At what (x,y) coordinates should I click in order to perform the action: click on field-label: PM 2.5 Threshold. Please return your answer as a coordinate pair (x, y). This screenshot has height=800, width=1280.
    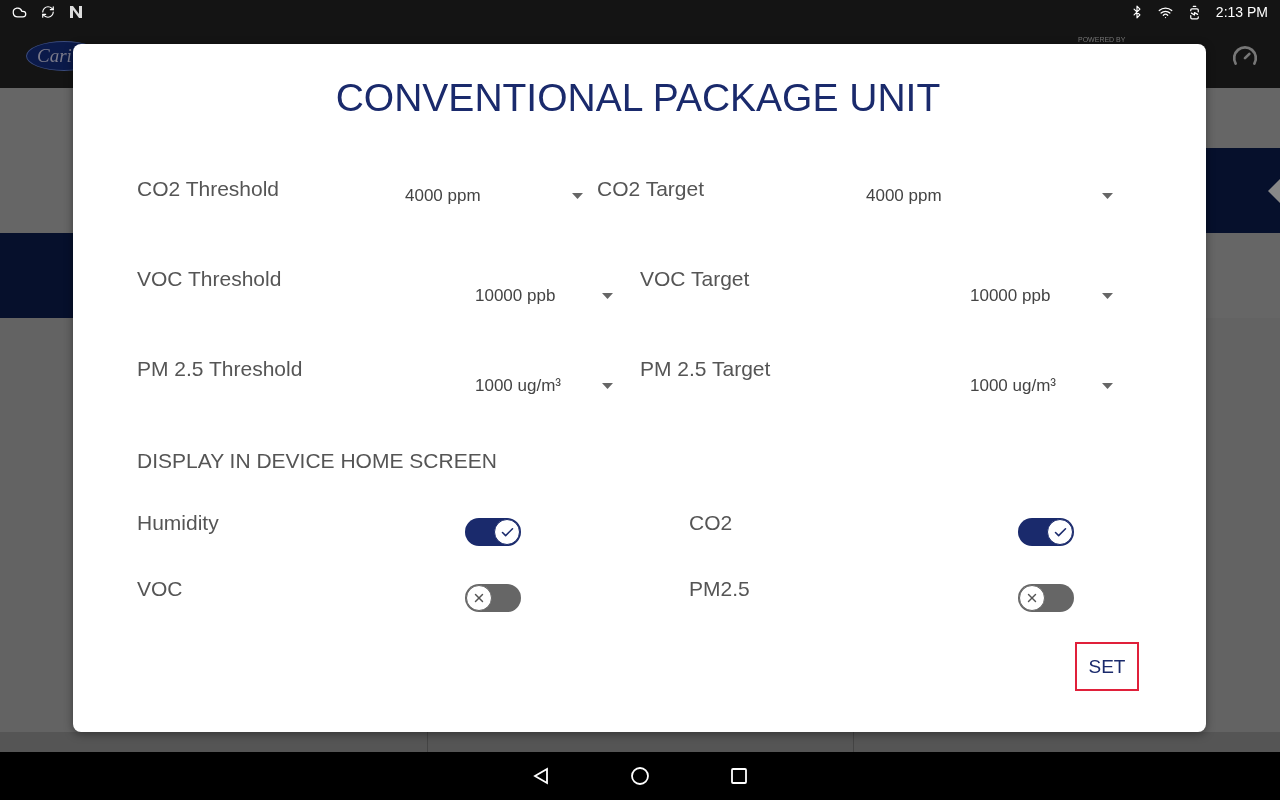
    Looking at the image, I should click on (220, 369).